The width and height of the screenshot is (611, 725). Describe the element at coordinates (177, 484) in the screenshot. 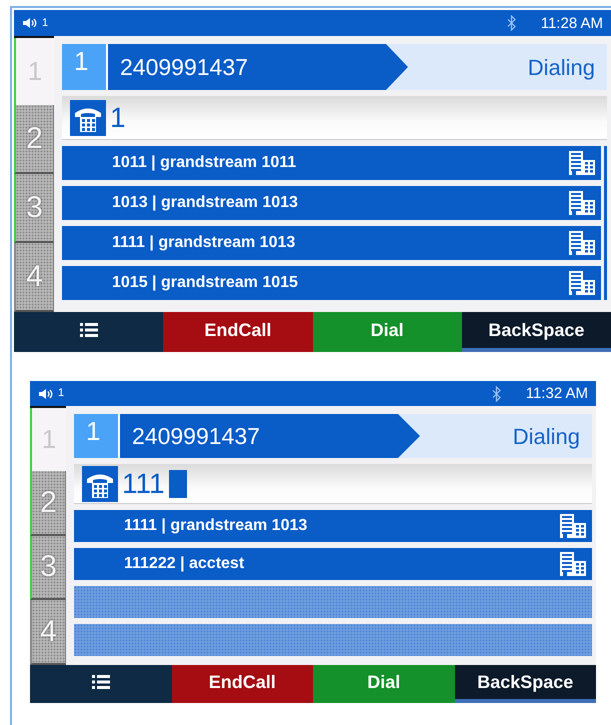

I see `text-cursor` at that location.